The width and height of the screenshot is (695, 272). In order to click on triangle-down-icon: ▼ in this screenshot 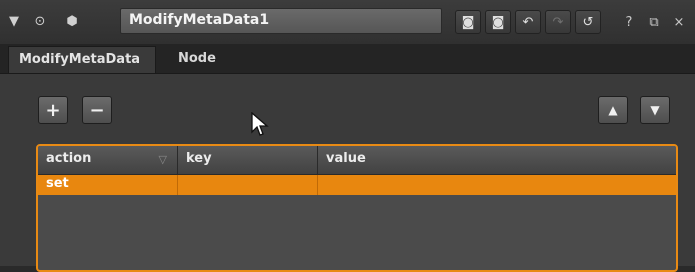, I will do `click(655, 110)`.